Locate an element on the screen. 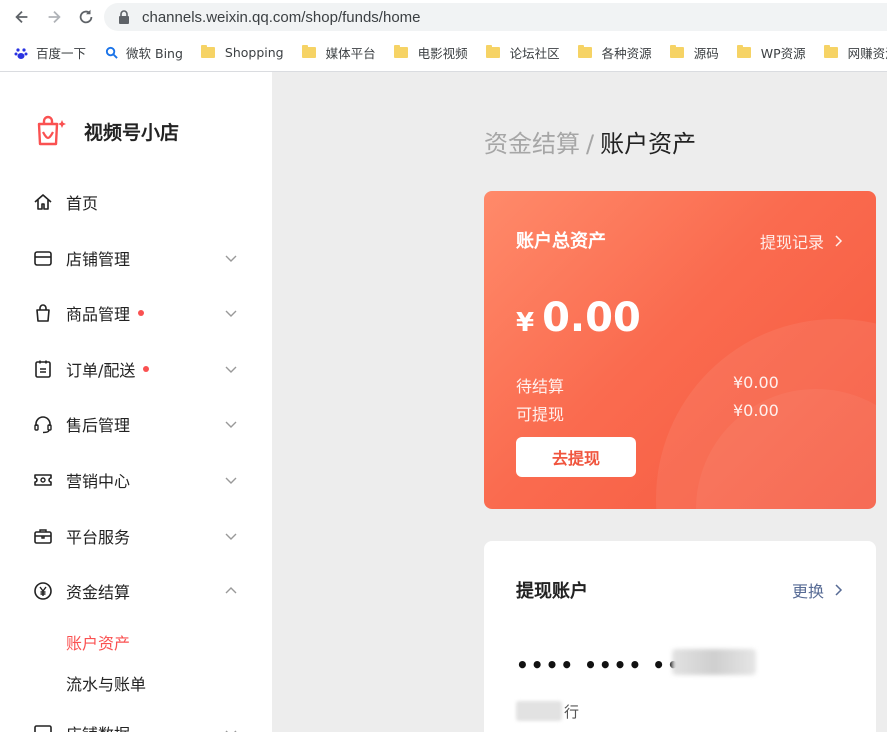 This screenshot has height=732, width=887. browser-toolbar: channels.weixin.qq.com/shop/funds/home is located at coordinates (443, 17).